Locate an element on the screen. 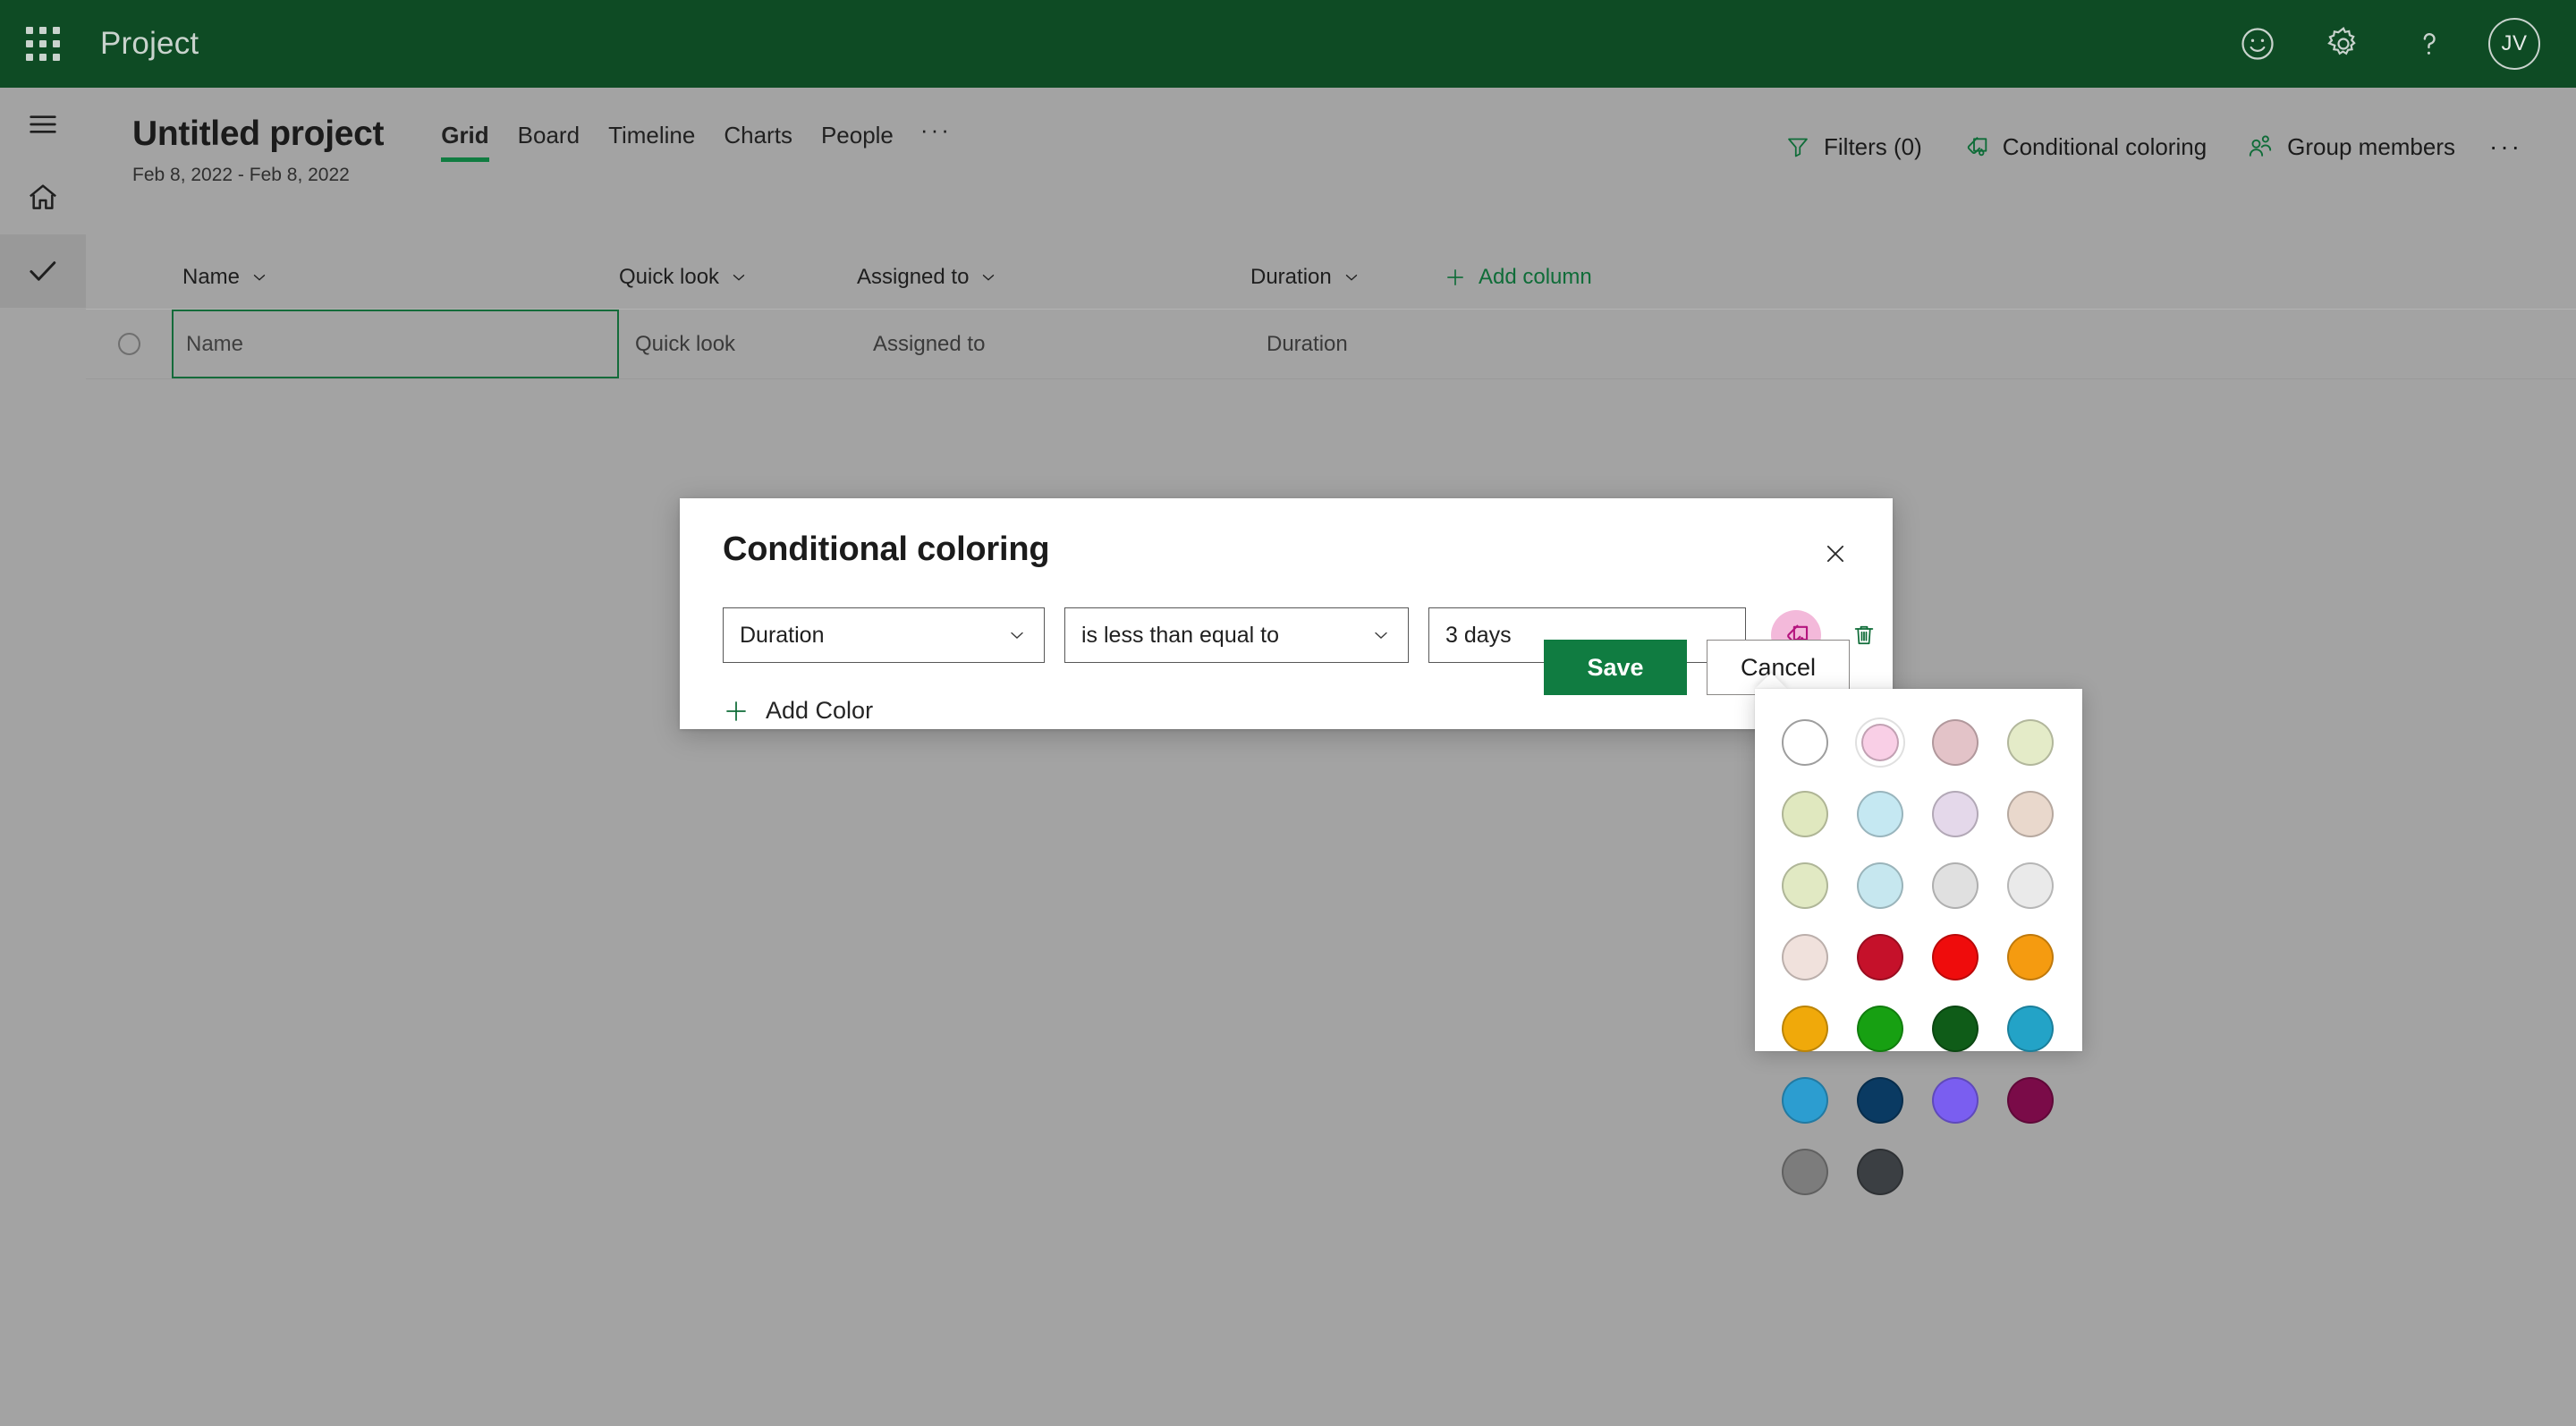 Image resolution: width=2576 pixels, height=1426 pixels. rule-operator-value: is less than equal to is located at coordinates (1180, 635).